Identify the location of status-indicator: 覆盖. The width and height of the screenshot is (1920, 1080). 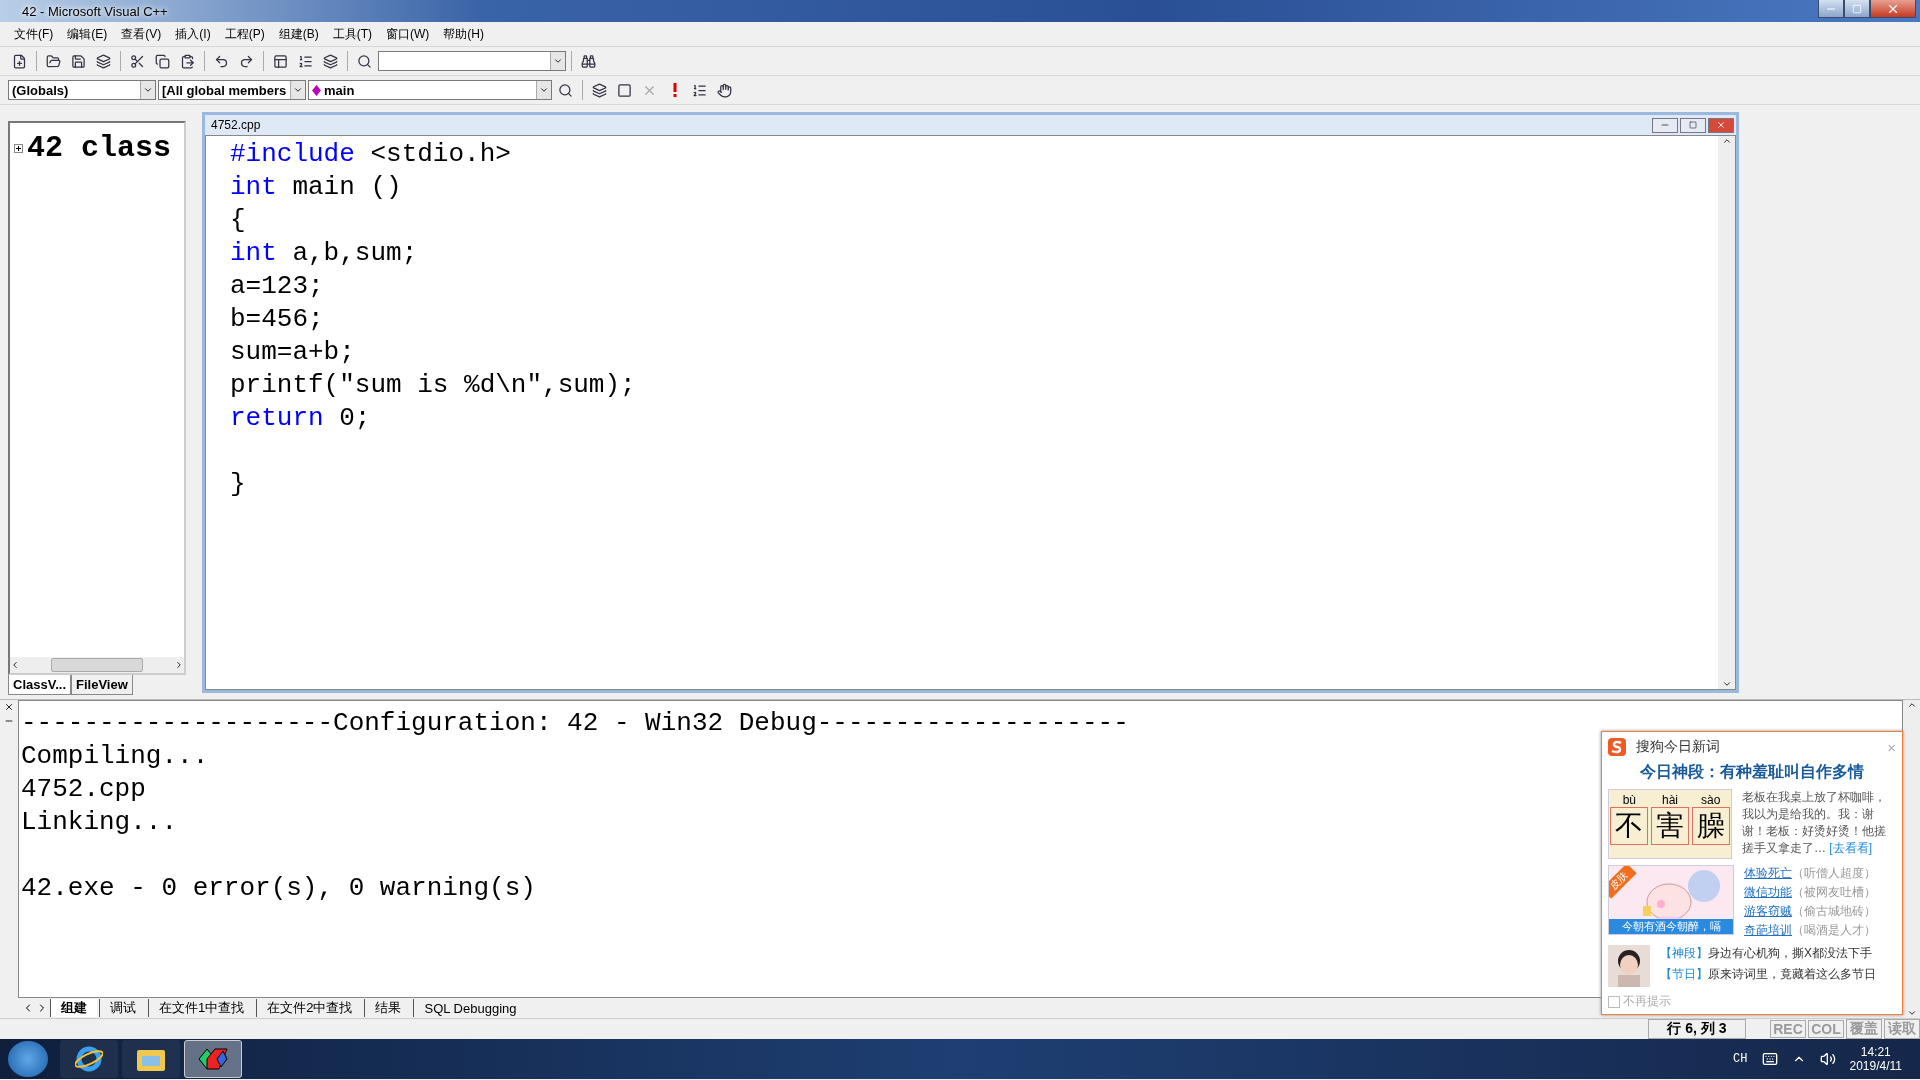
(1864, 1029).